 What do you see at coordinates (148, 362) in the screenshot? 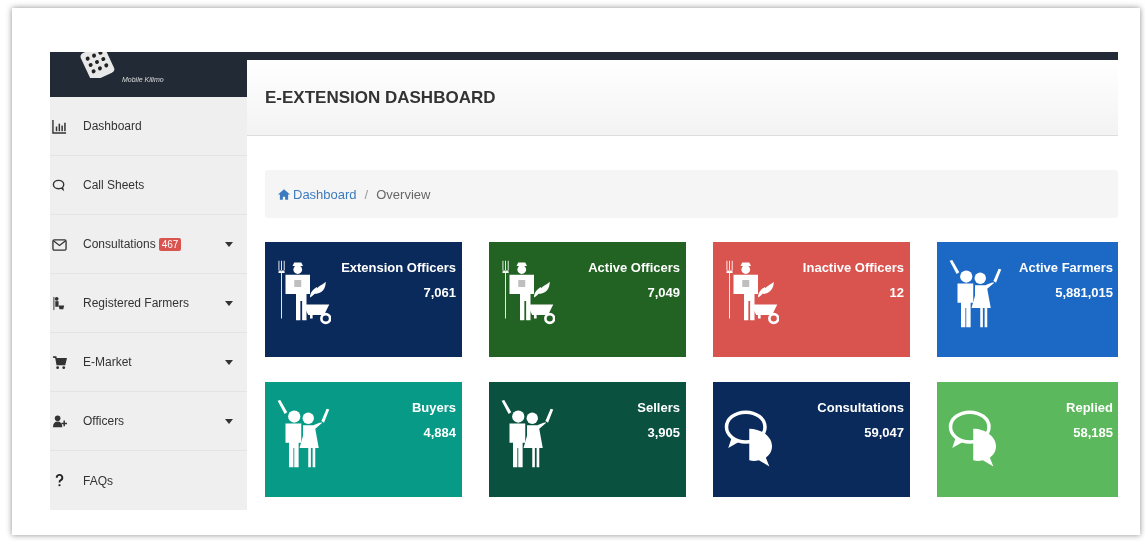
I see `sidebar-item: E-Market` at bounding box center [148, 362].